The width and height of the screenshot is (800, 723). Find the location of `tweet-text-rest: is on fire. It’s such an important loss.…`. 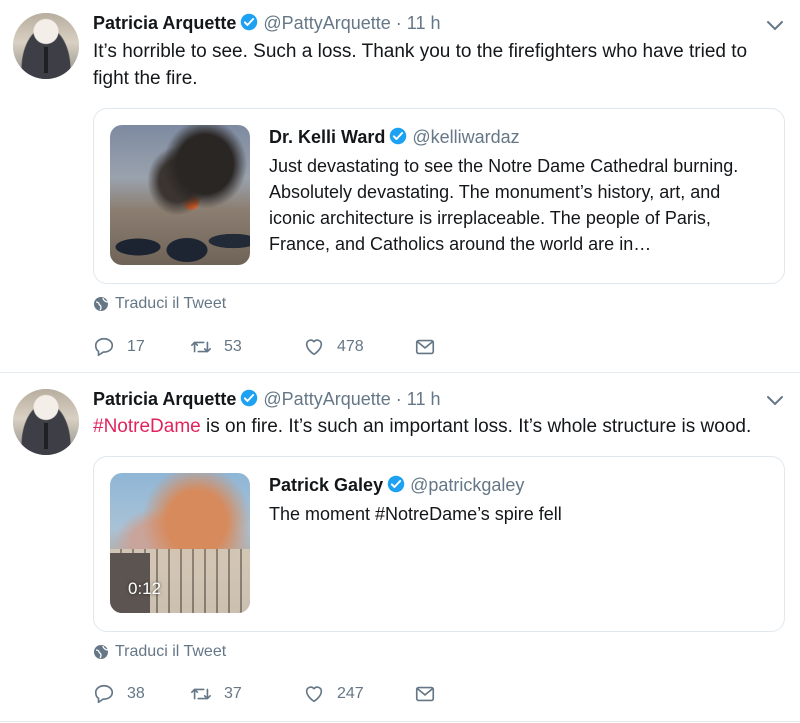

tweet-text-rest: is on fire. It’s such an important loss.… is located at coordinates (476, 426).